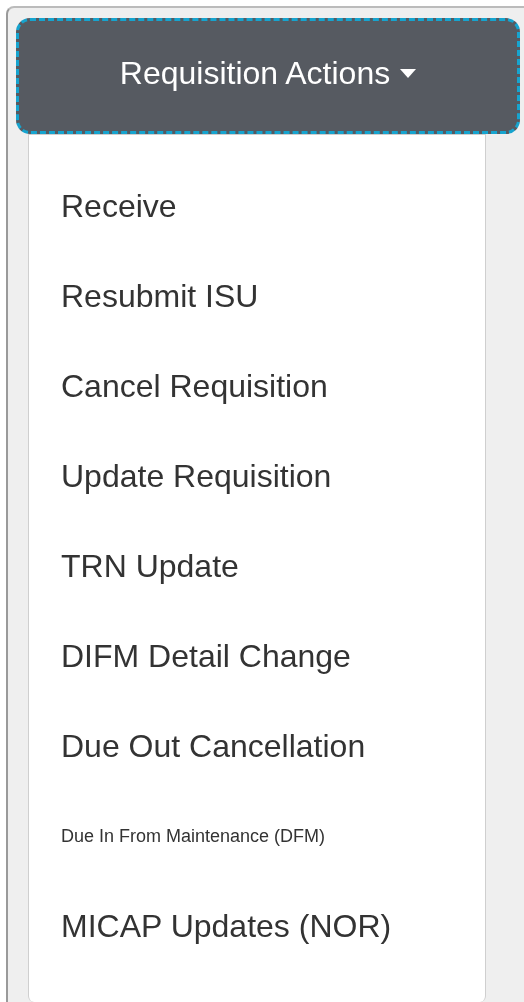 The image size is (524, 1002). Describe the element at coordinates (257, 926) in the screenshot. I see `menu-item: MICAP Updates (NOR)` at that location.